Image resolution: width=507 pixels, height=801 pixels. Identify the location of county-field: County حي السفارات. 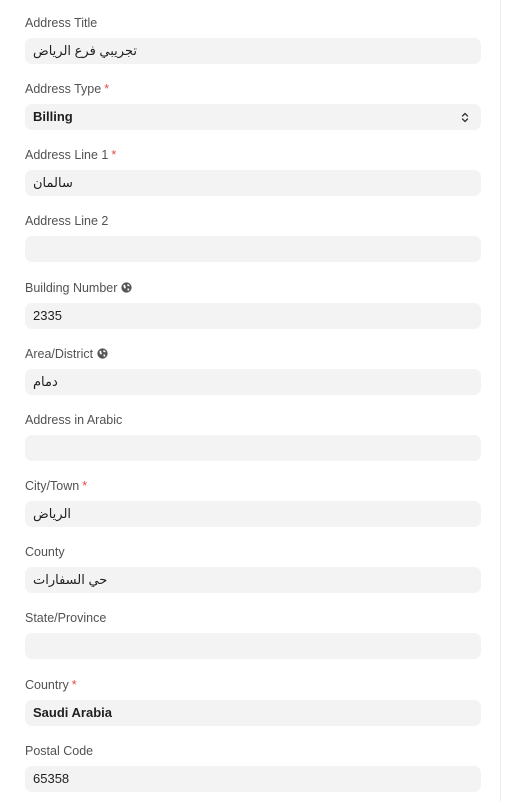
(253, 568).